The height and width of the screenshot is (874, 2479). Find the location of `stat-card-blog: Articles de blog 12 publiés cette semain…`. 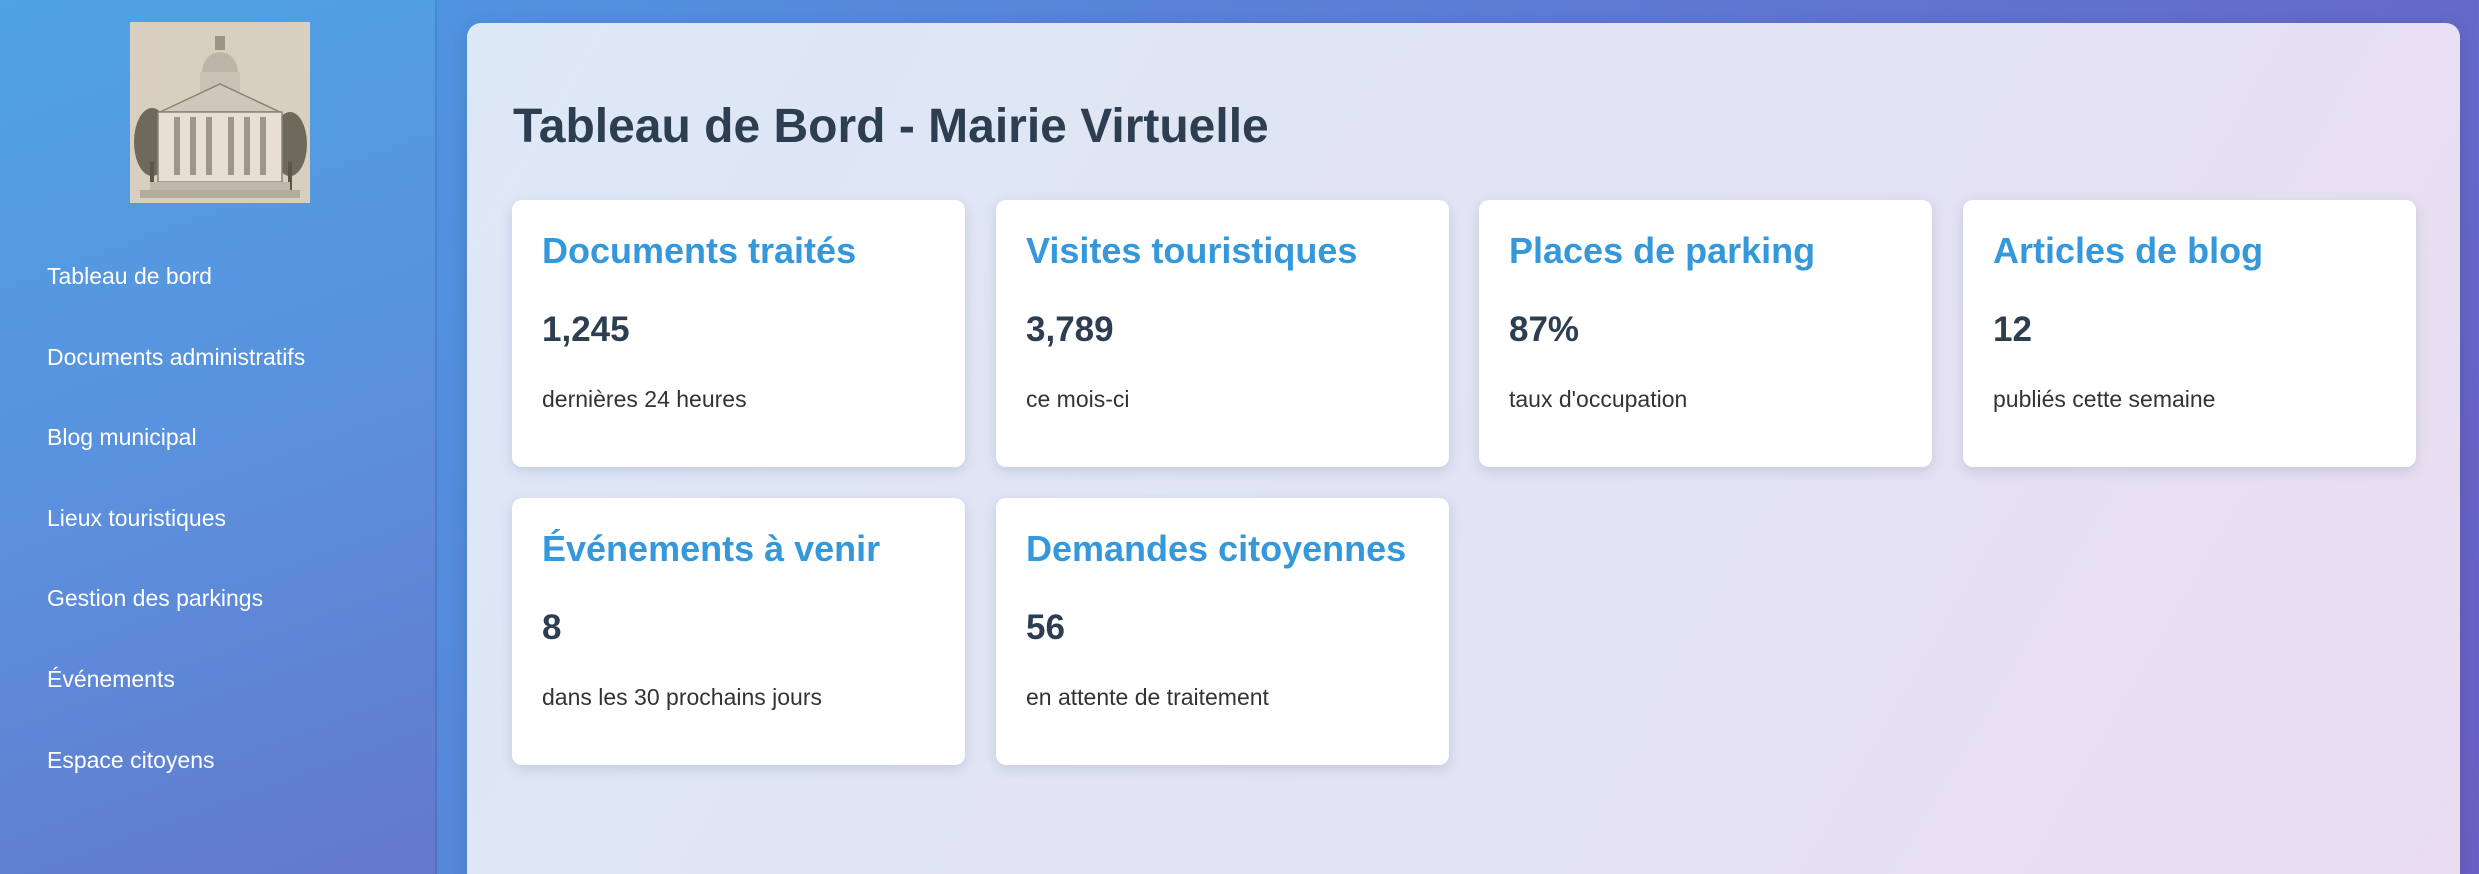

stat-card-blog: Articles de blog 12 publiés cette semain… is located at coordinates (2189, 333).